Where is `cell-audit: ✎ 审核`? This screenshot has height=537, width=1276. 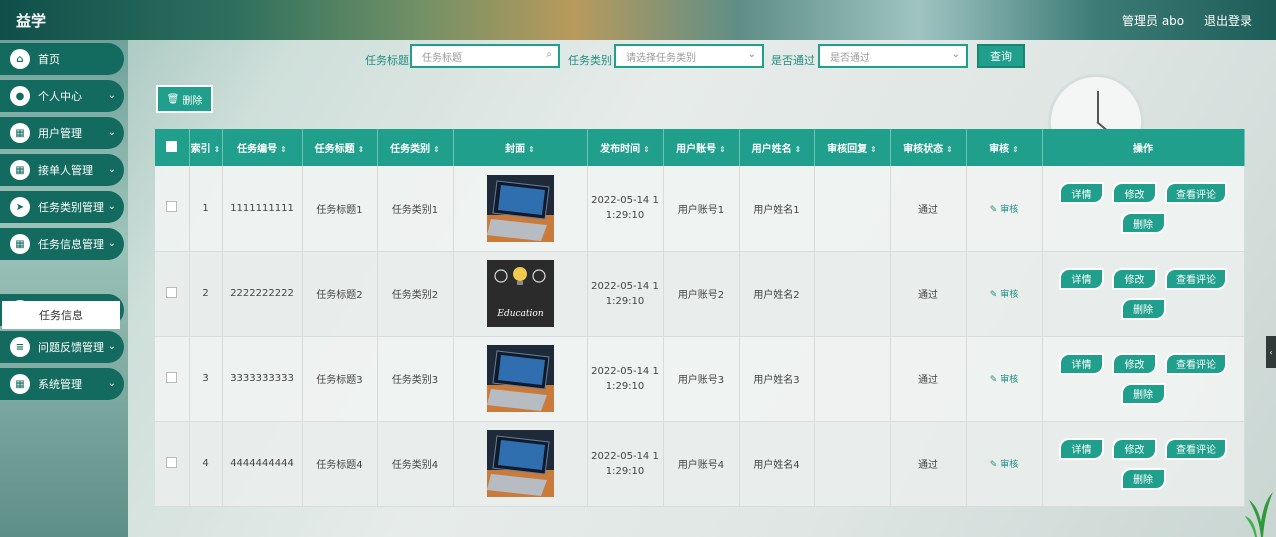
cell-audit: ✎ 审核 is located at coordinates (1004, 379).